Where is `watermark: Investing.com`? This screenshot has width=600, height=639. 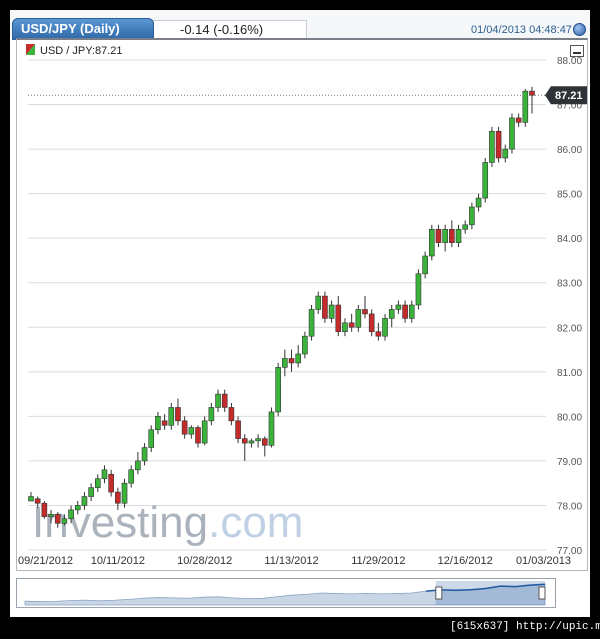
watermark: Investing.com is located at coordinates (167, 522).